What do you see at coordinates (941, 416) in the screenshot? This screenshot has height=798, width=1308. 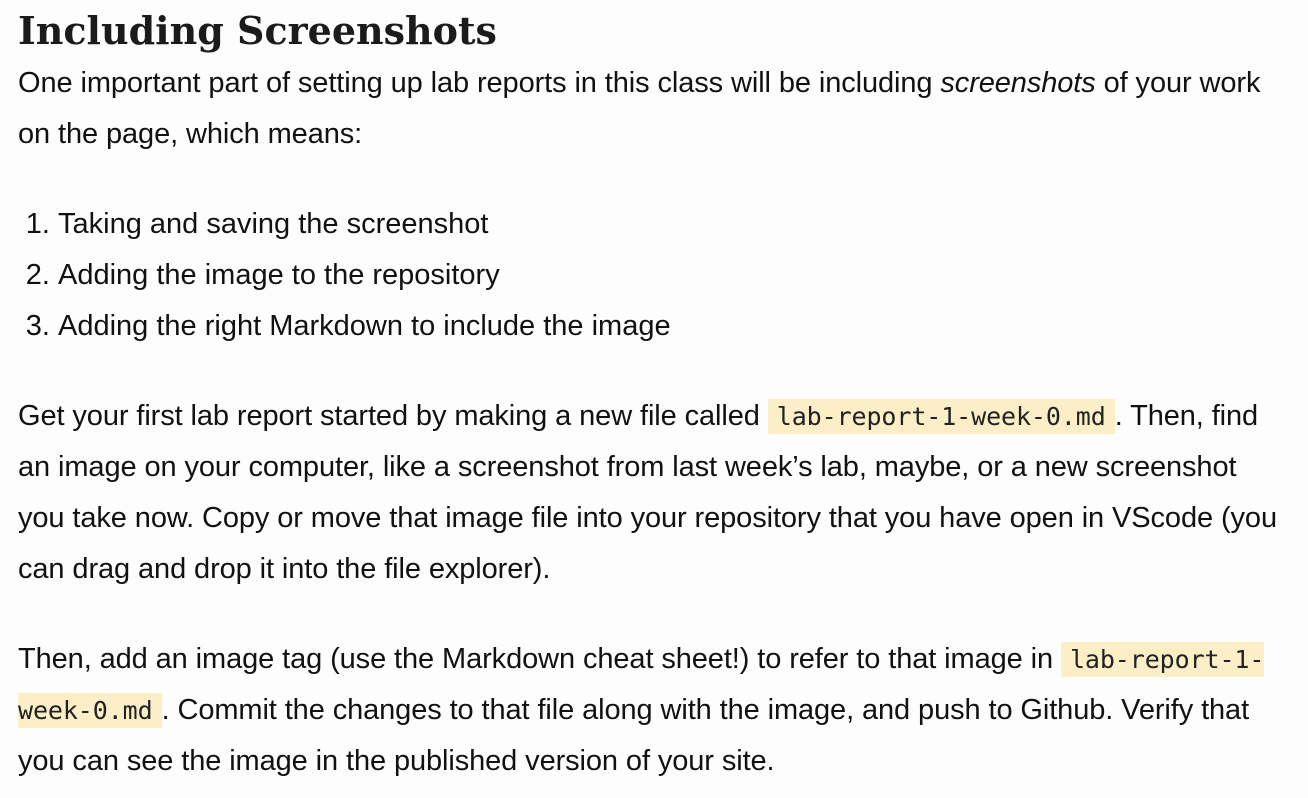 I see `filename-code: lab-report-1-week-0.md` at bounding box center [941, 416].